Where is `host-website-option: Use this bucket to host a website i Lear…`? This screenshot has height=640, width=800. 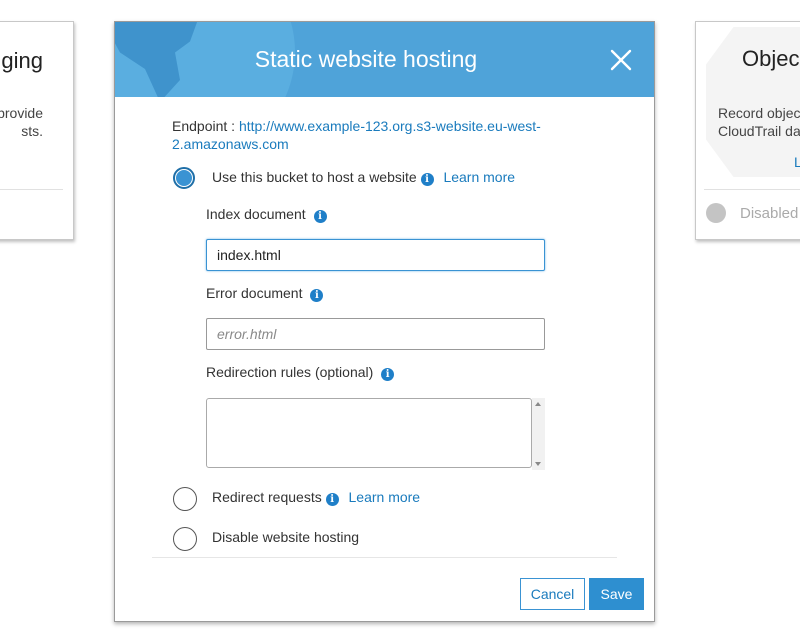
host-website-option: Use this bucket to host a website i Lear… is located at coordinates (363, 177).